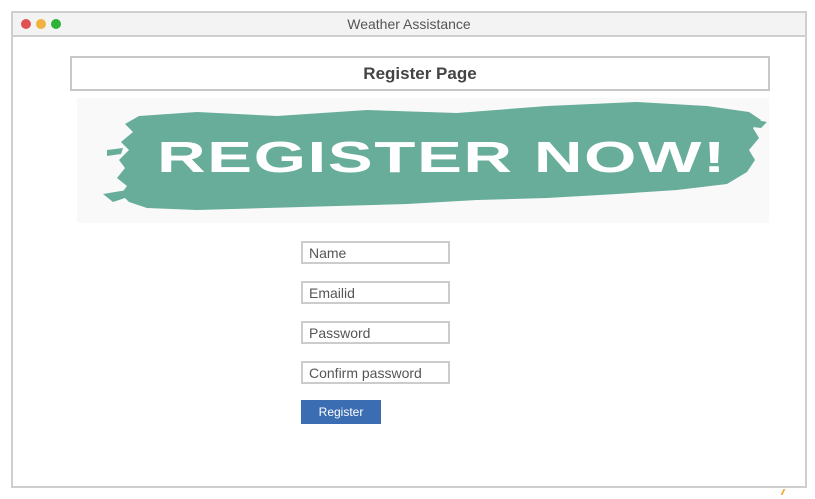  What do you see at coordinates (420, 73) in the screenshot?
I see `page-title: Register Page` at bounding box center [420, 73].